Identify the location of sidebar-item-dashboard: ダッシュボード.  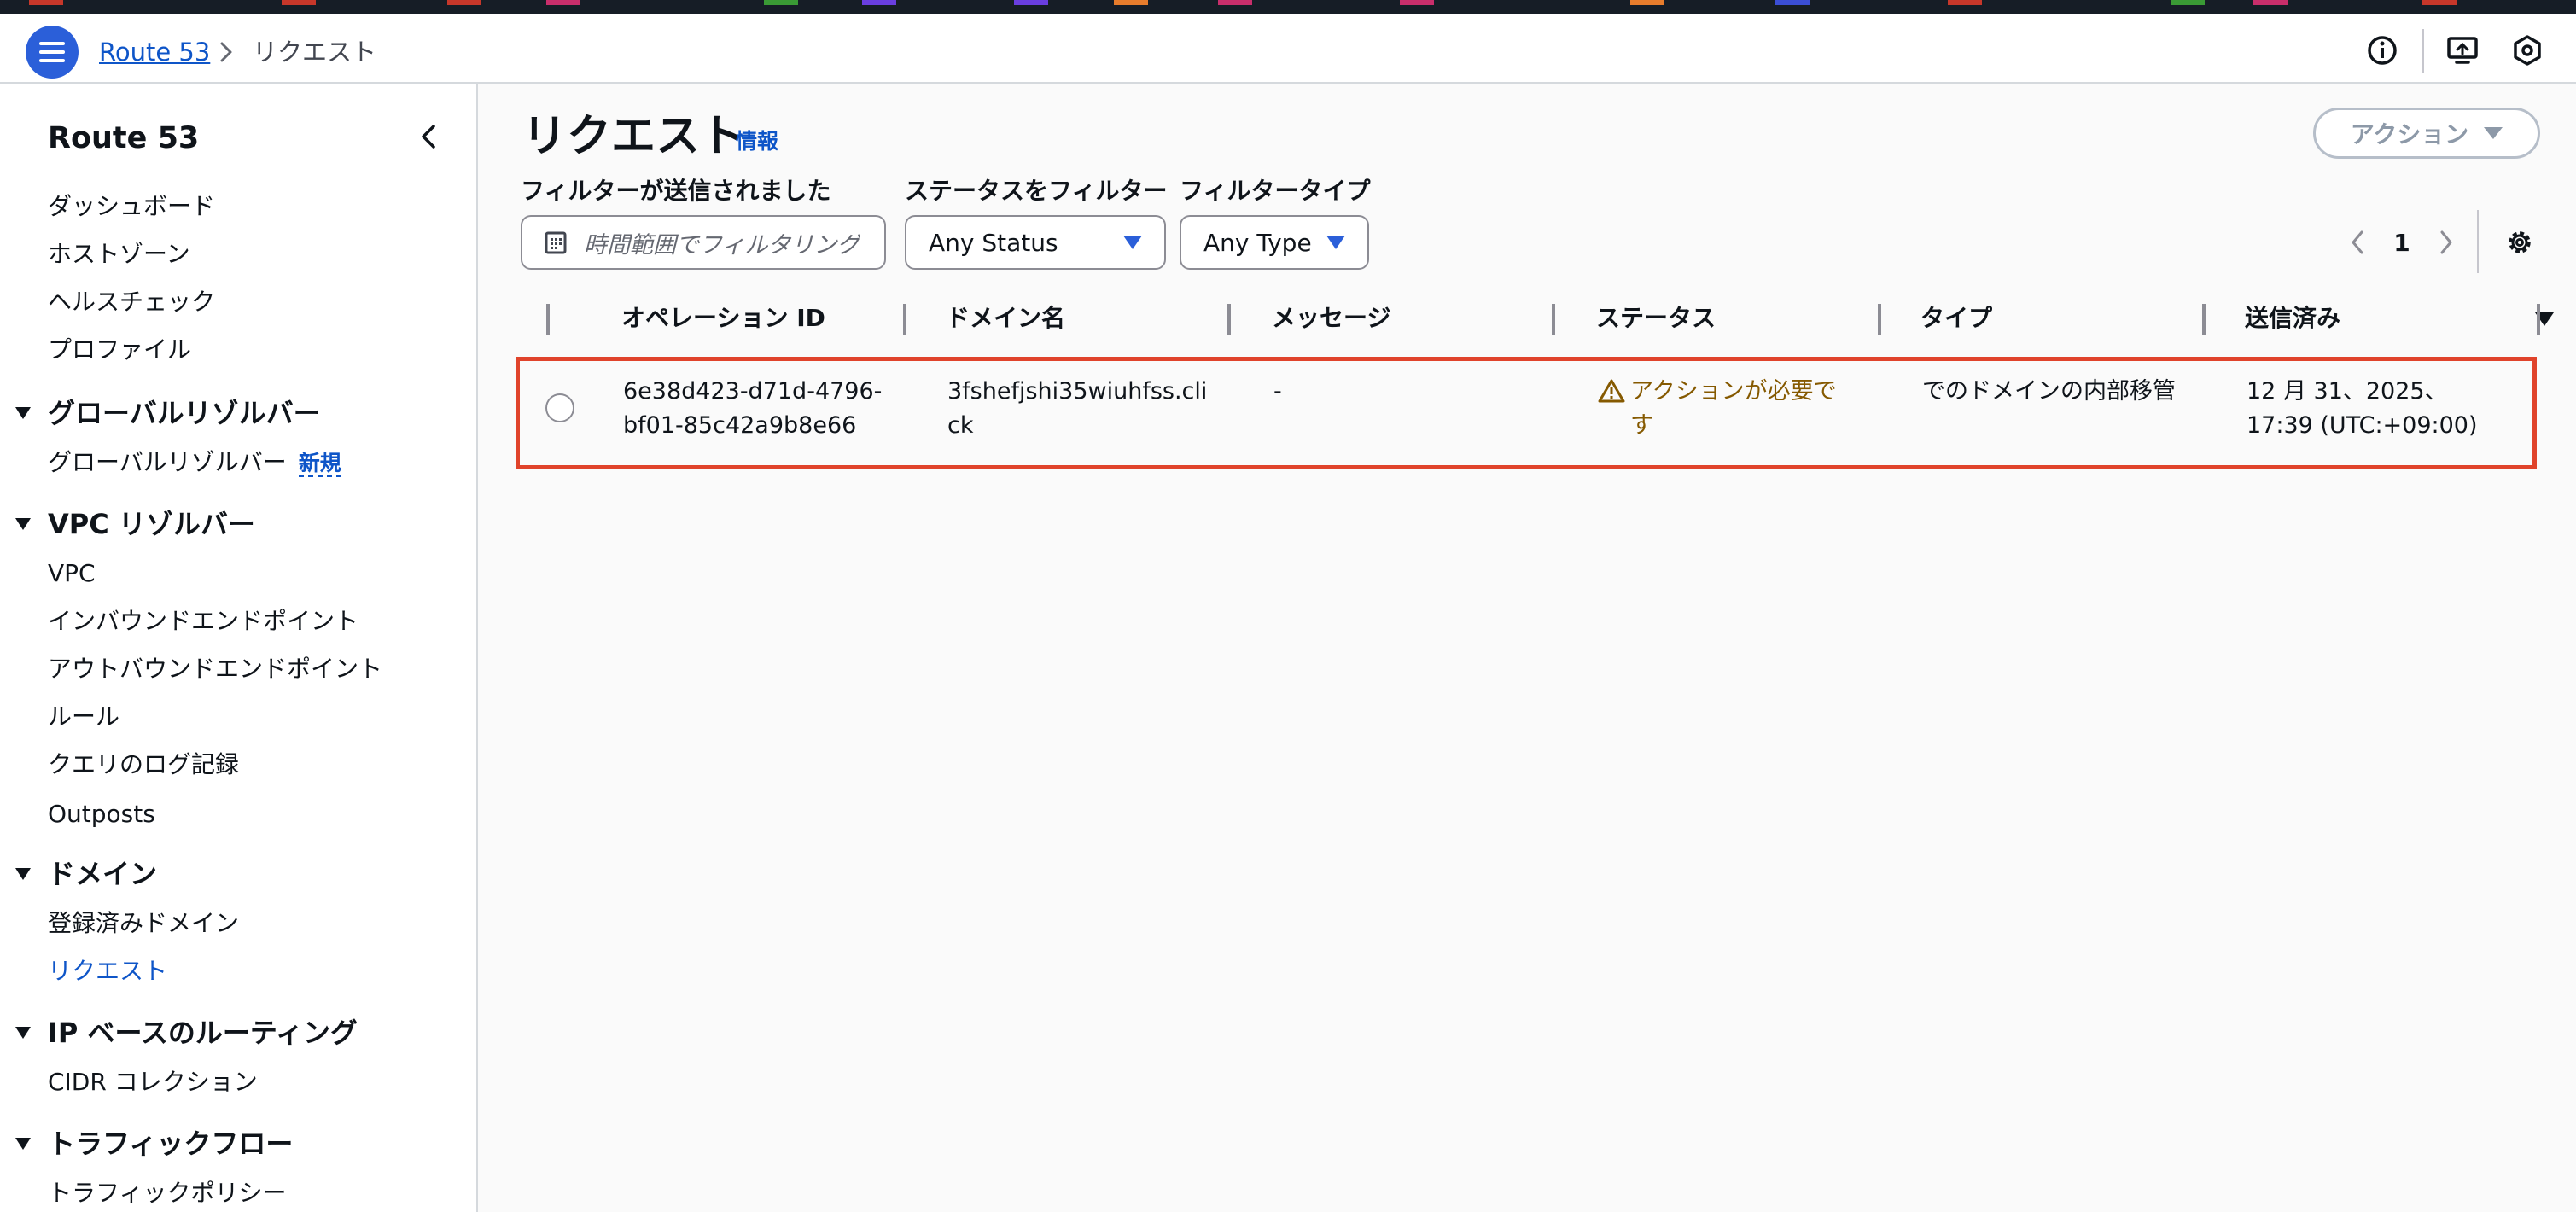
(131, 207).